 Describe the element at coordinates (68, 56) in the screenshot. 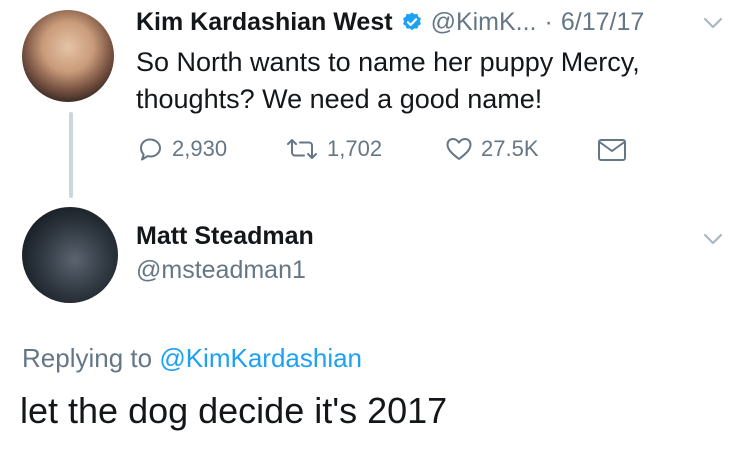

I see `kim-avatar` at that location.